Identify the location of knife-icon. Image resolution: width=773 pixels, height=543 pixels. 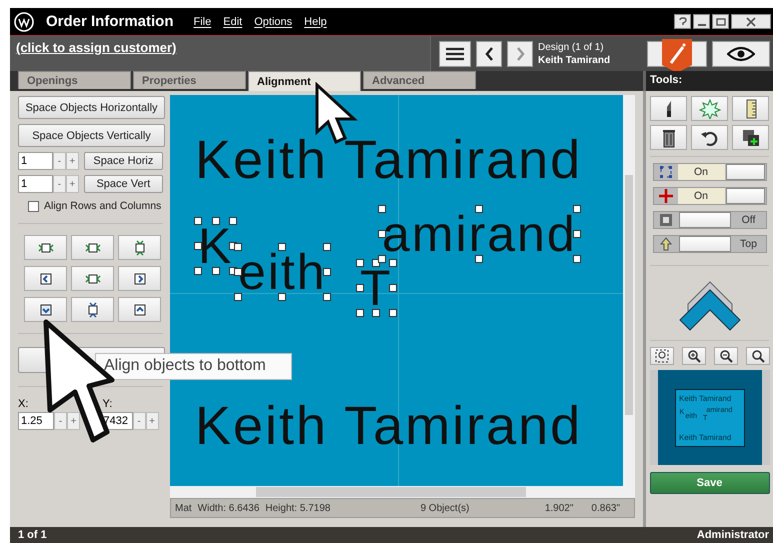
(669, 109).